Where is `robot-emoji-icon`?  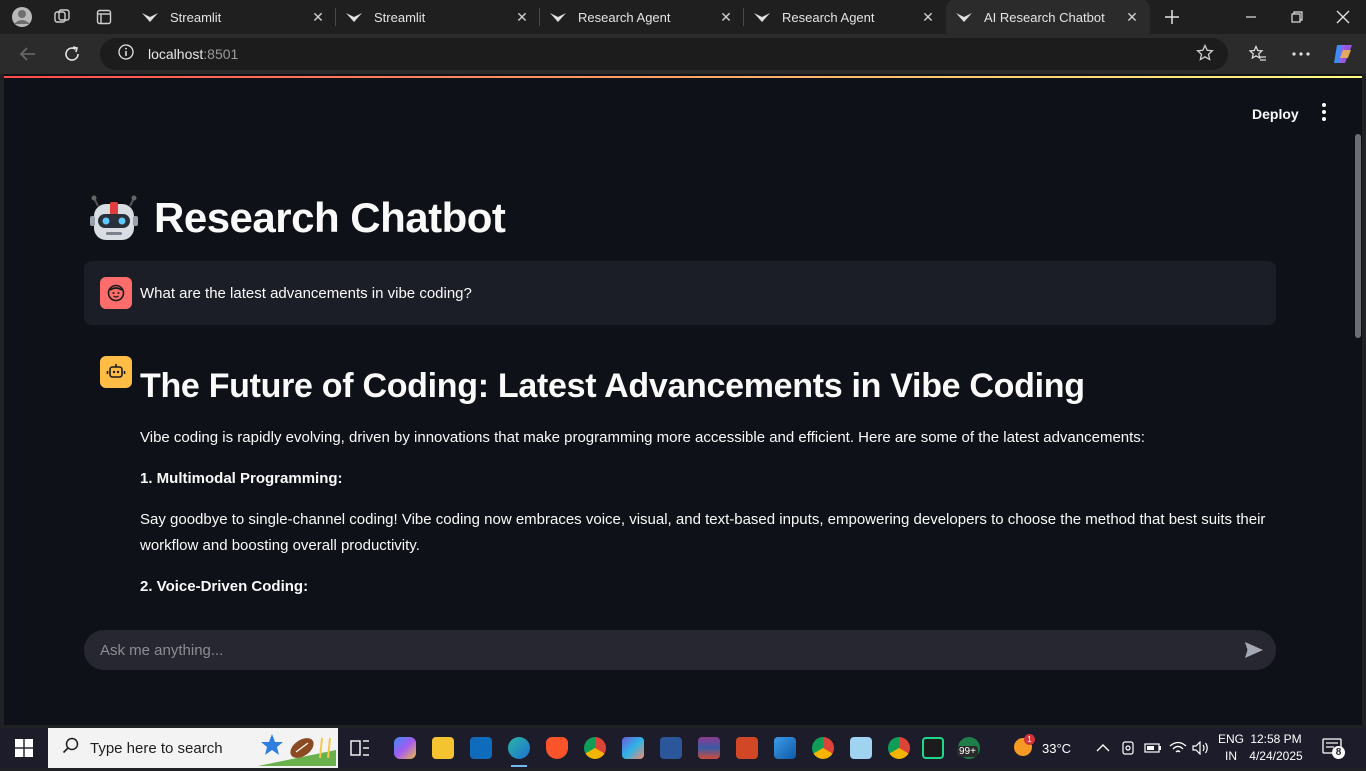 robot-emoji-icon is located at coordinates (114, 218).